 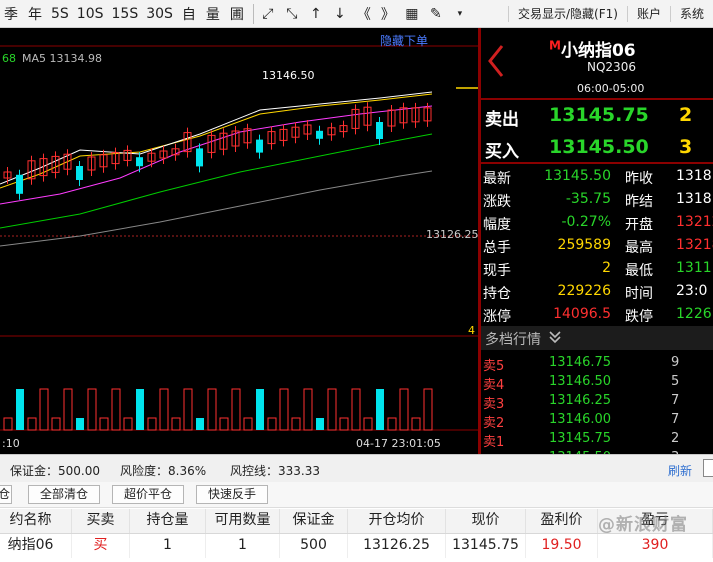 I want to click on column-header-last-price: 现价, so click(x=486, y=521).